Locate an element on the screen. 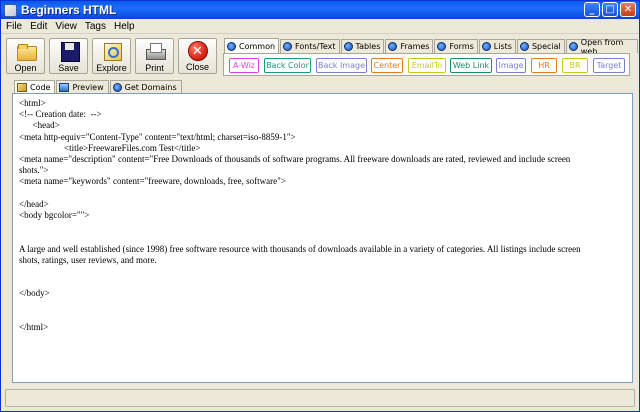 Image resolution: width=640 pixels, height=412 pixels. close-icon: ✕ is located at coordinates (197, 51).